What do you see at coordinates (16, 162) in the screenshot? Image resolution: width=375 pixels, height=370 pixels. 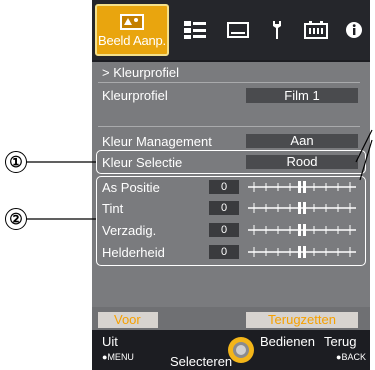 I see `callout-1: ①` at bounding box center [16, 162].